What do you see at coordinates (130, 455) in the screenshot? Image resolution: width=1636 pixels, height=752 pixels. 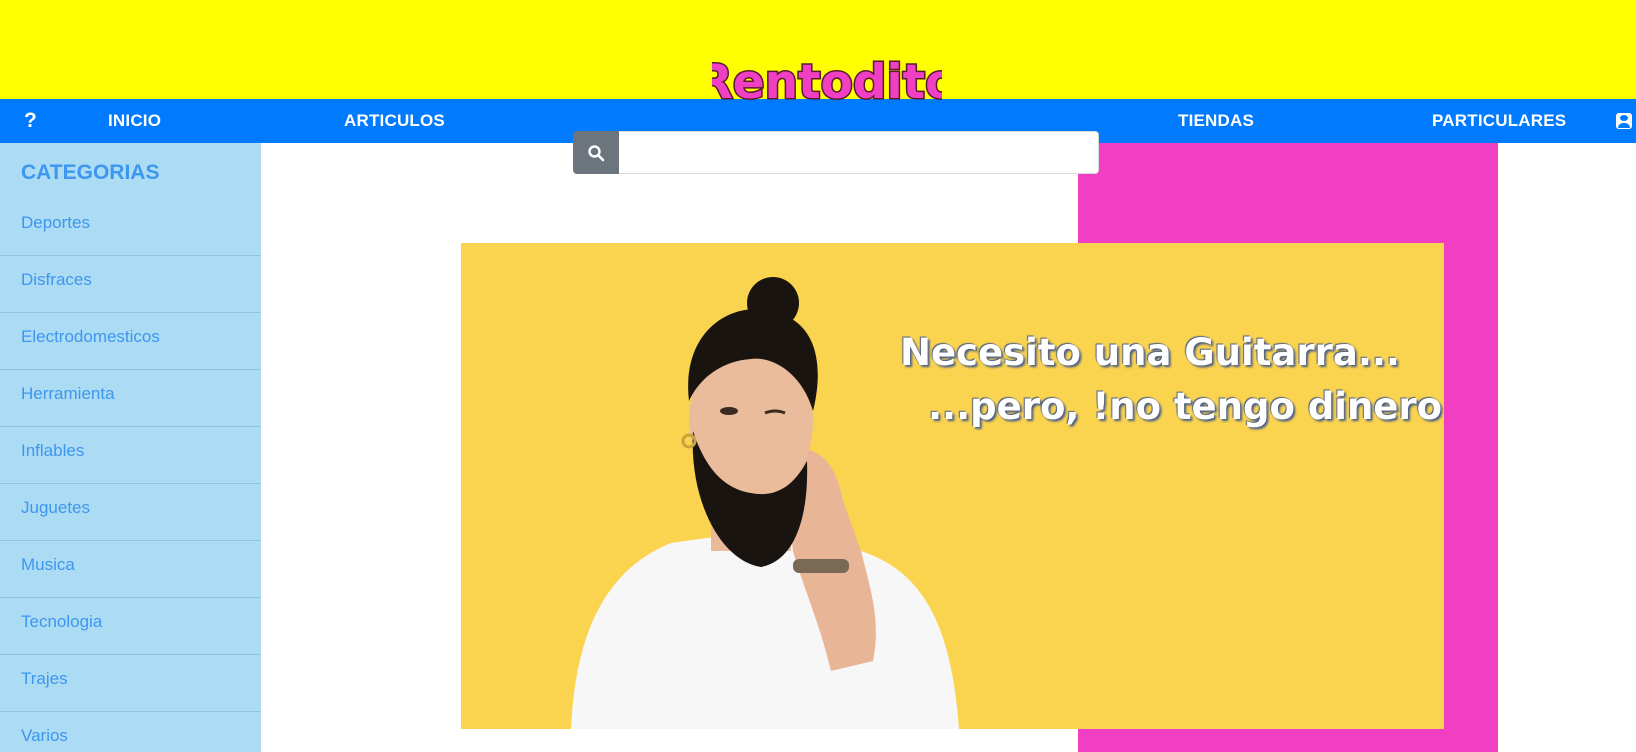 I see `category-item-inflables: Inflables` at bounding box center [130, 455].